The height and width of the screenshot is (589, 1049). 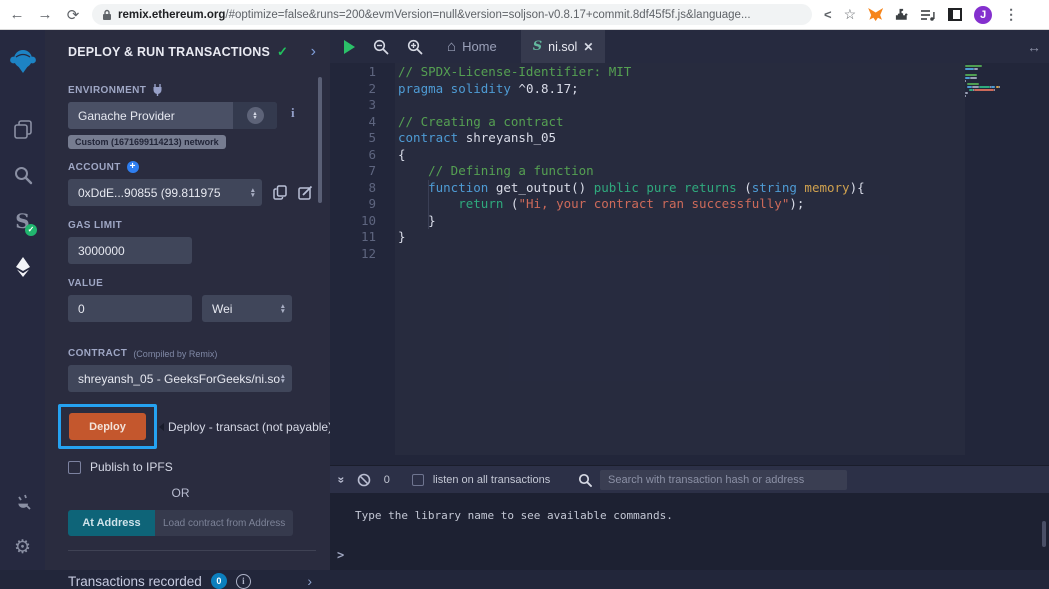 I want to click on transactions-info-icon: i, so click(x=243, y=581).